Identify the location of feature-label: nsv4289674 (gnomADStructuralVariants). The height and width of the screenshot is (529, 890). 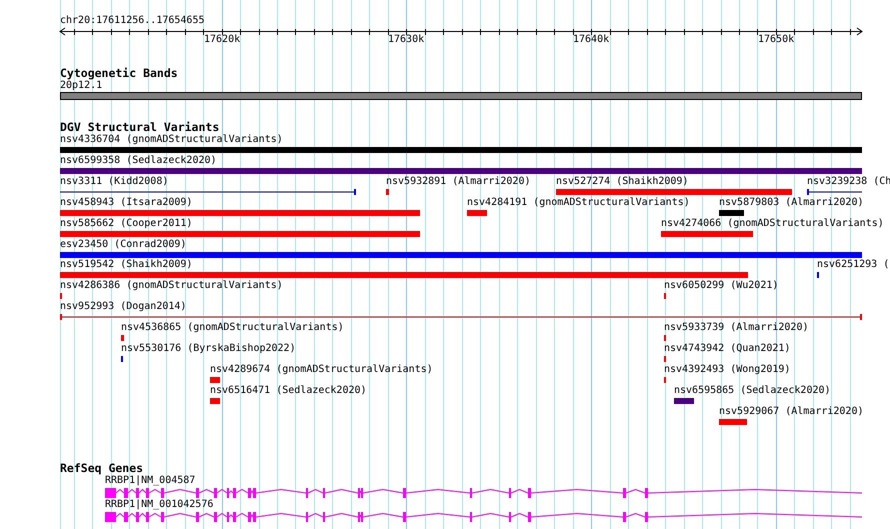
(321, 370).